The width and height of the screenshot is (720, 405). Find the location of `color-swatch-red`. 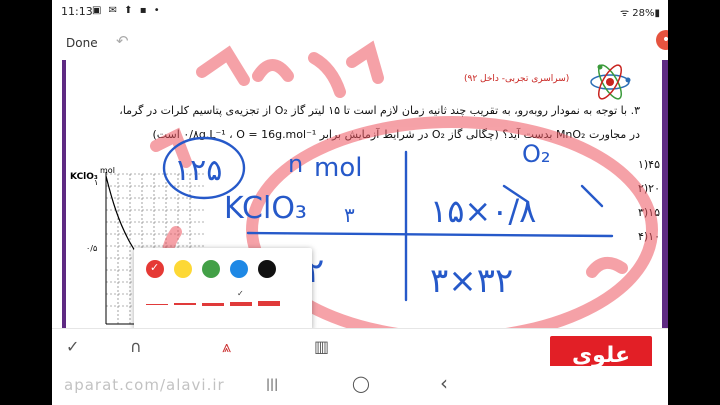

color-swatch-red is located at coordinates (155, 269).